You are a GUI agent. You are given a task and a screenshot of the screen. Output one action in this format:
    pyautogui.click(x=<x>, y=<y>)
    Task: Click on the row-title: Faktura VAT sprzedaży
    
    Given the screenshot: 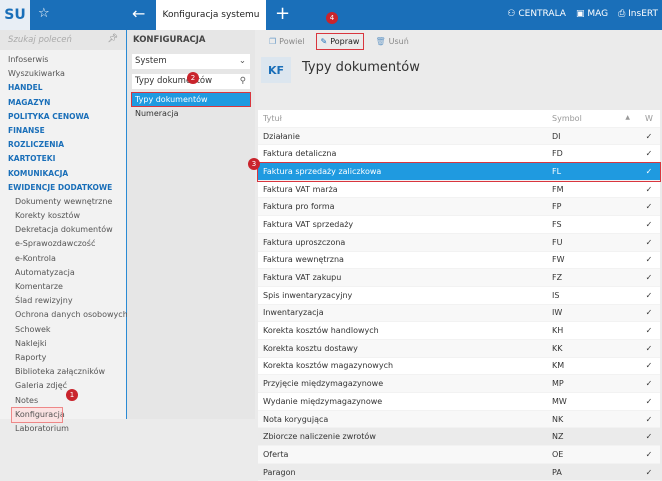 What is the action you would take?
    pyautogui.click(x=308, y=224)
    